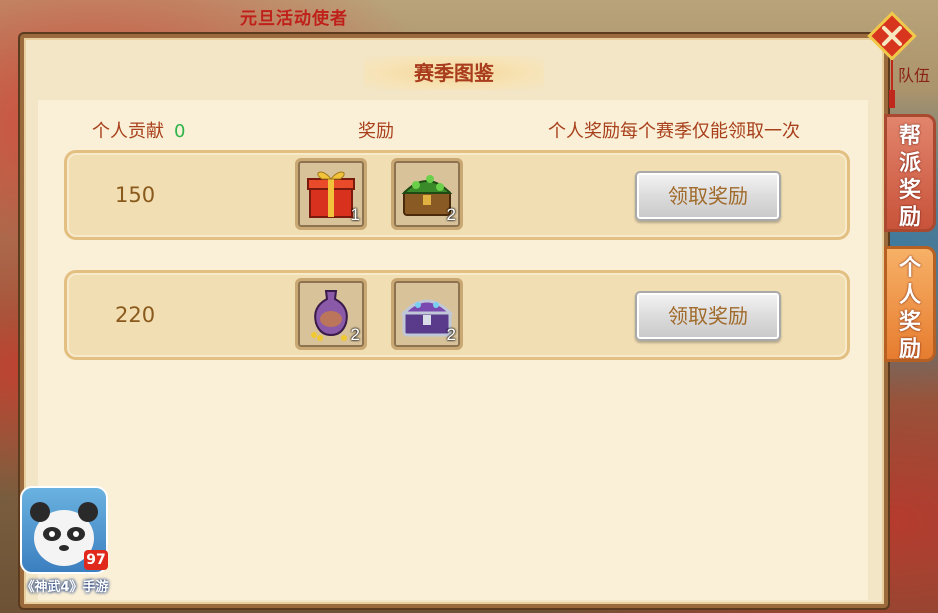  Describe the element at coordinates (294, 19) in the screenshot. I see `event-envoy-text: 元旦活动使者` at that location.